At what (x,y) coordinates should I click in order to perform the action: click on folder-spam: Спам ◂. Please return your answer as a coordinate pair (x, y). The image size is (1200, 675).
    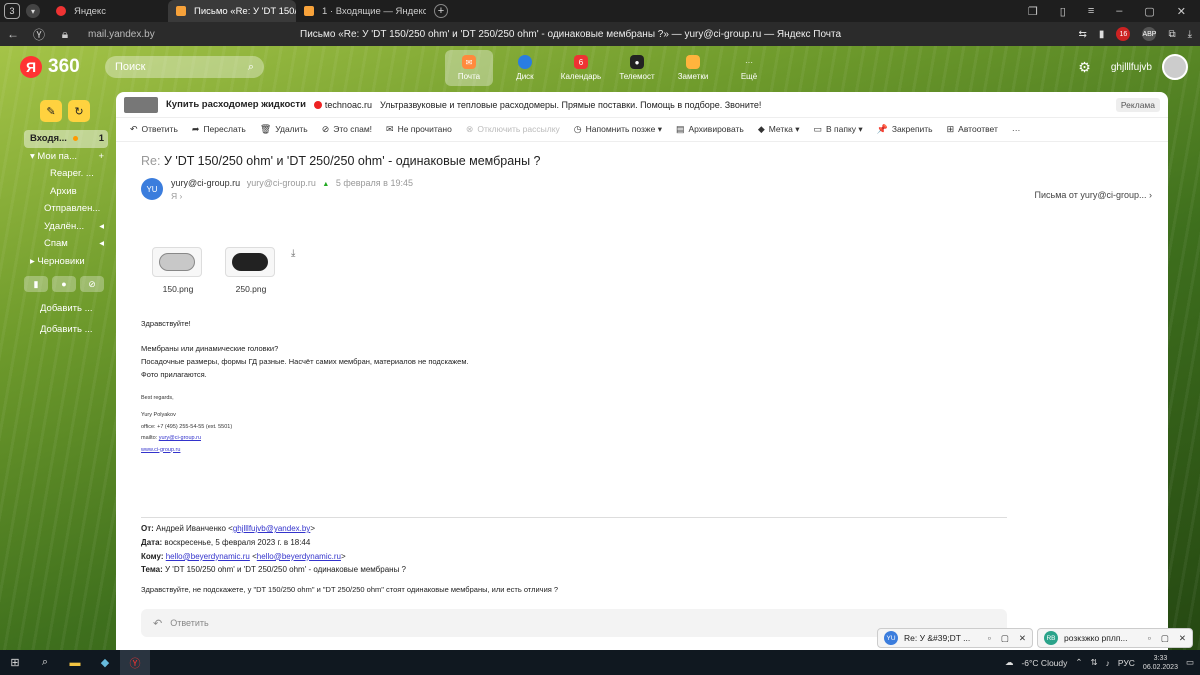
    Looking at the image, I should click on (66, 244).